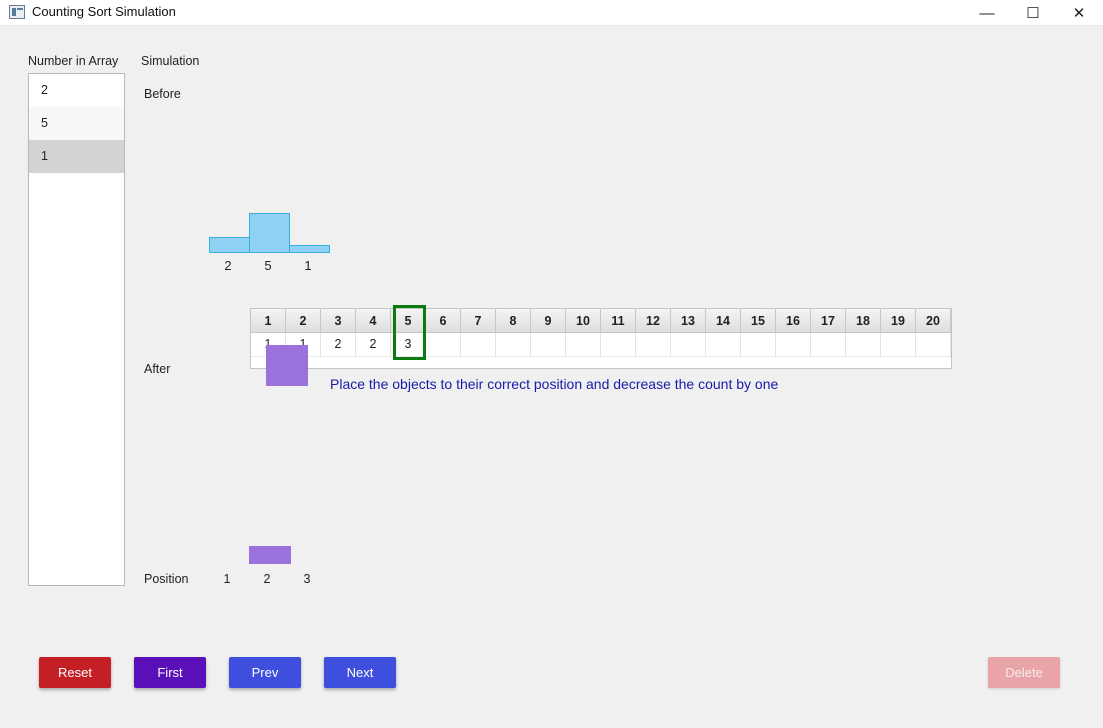  I want to click on before-bar-label: 5, so click(268, 265).